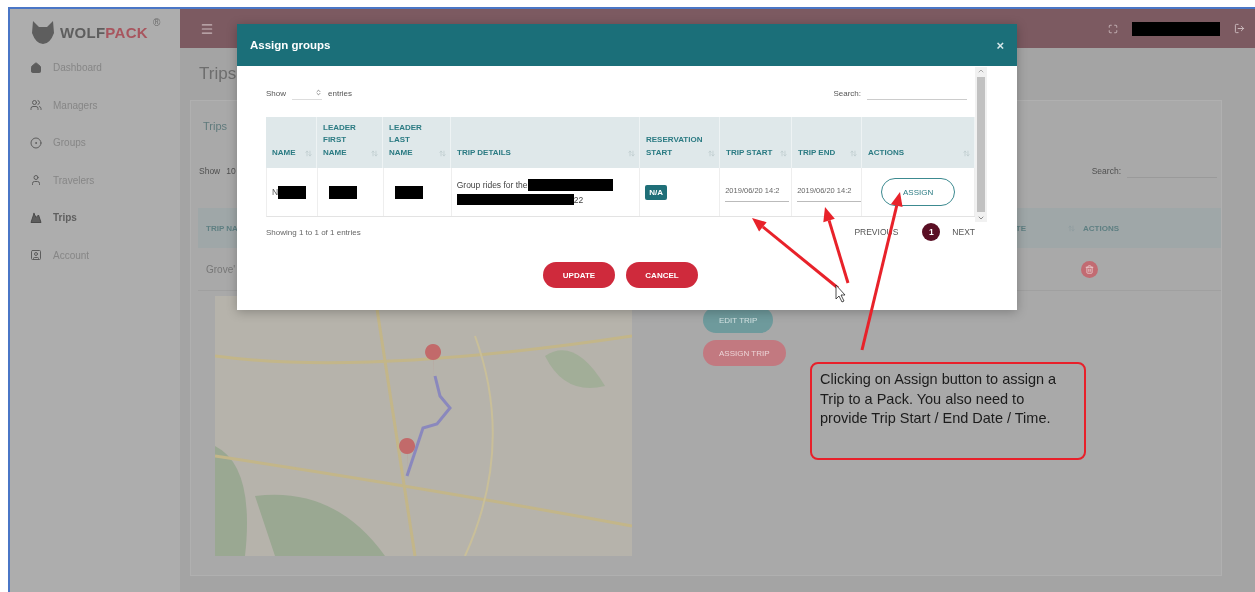  What do you see at coordinates (207, 28) in the screenshot?
I see `menu-icon` at bounding box center [207, 28].